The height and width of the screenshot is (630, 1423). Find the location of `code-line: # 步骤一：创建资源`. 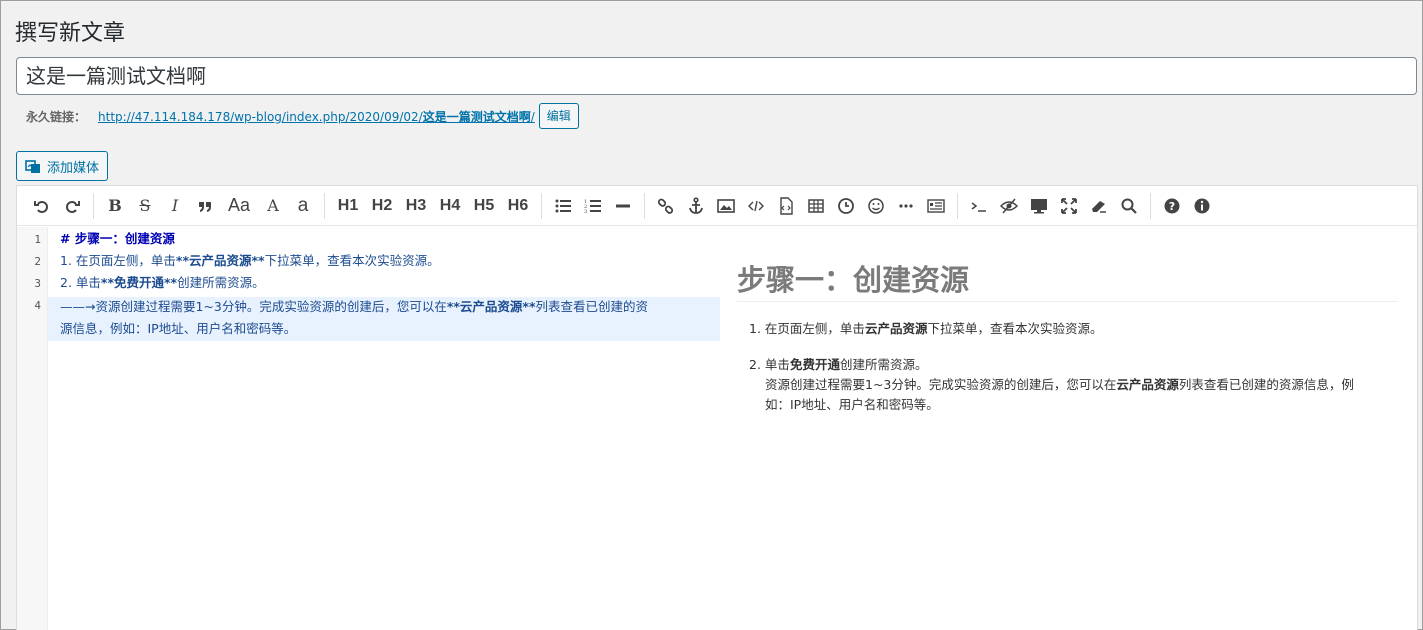

code-line: # 步骤一：创建资源 is located at coordinates (117, 239).